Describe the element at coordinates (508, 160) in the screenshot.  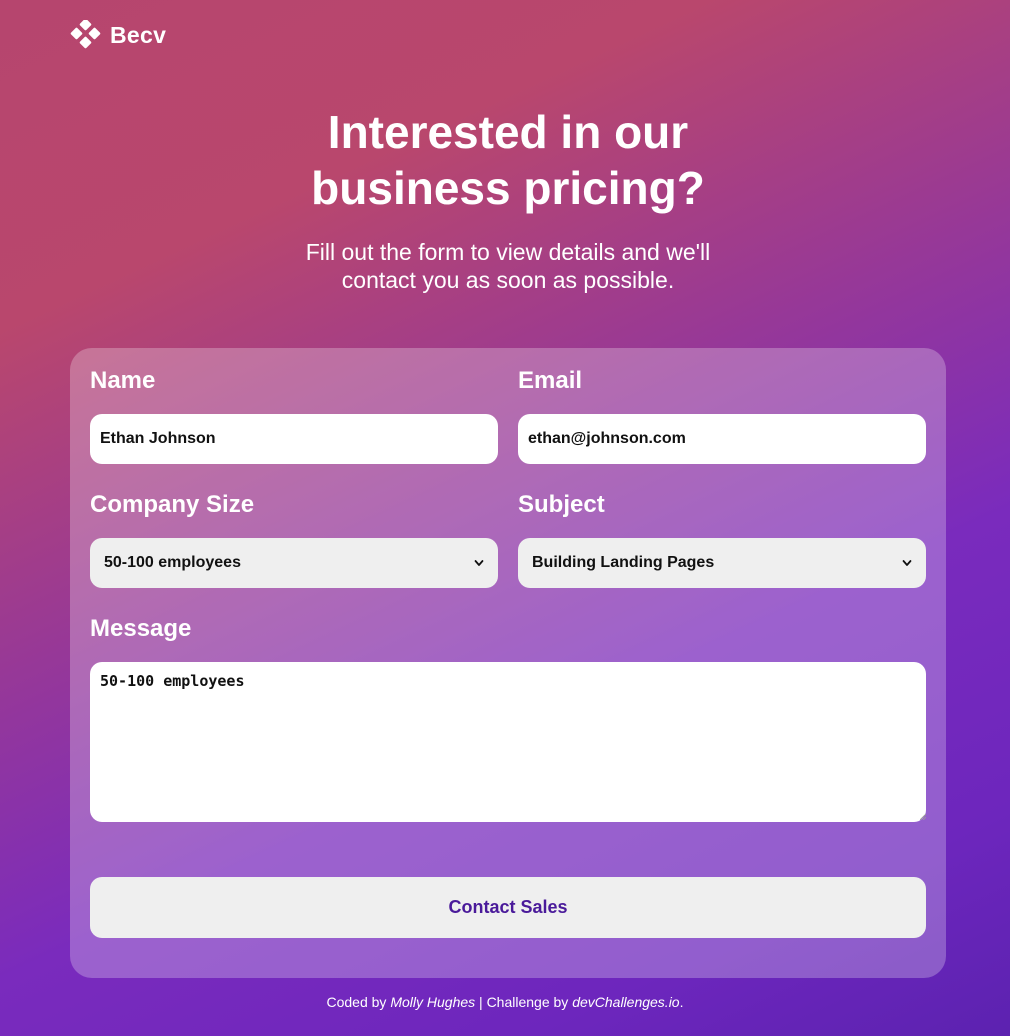
I see `page-title: Interested in our business pricing?` at that location.